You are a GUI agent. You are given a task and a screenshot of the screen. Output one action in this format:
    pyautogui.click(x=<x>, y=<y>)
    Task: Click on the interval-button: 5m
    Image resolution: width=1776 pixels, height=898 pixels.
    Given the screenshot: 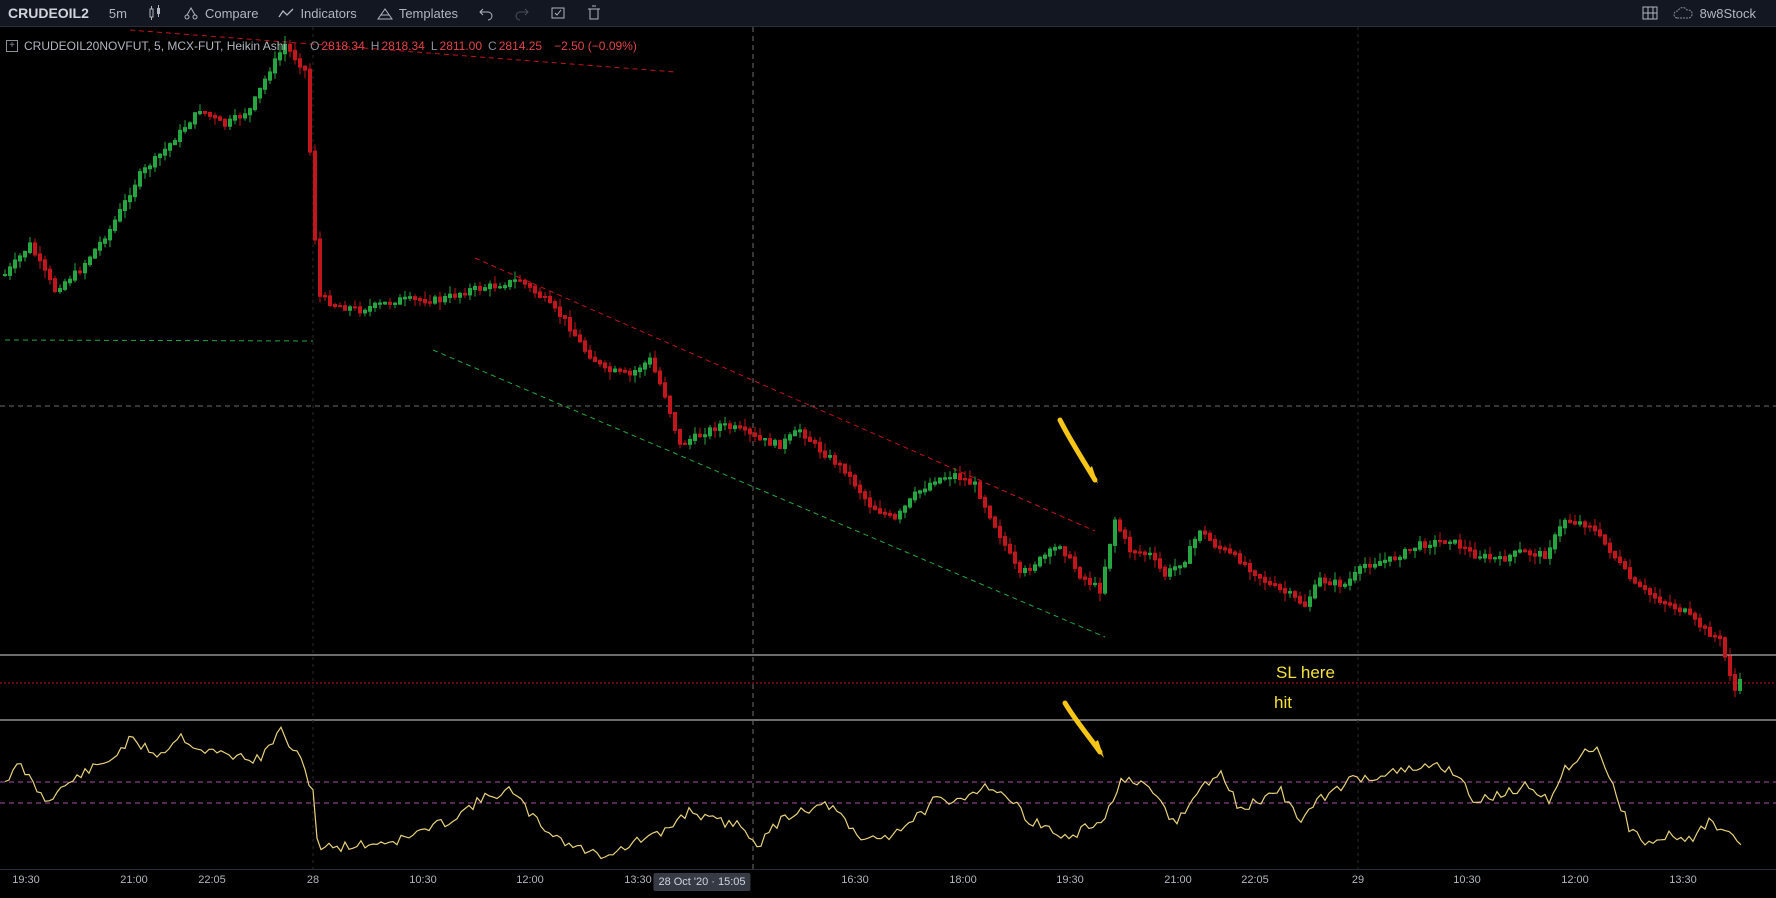 What is the action you would take?
    pyautogui.click(x=118, y=13)
    